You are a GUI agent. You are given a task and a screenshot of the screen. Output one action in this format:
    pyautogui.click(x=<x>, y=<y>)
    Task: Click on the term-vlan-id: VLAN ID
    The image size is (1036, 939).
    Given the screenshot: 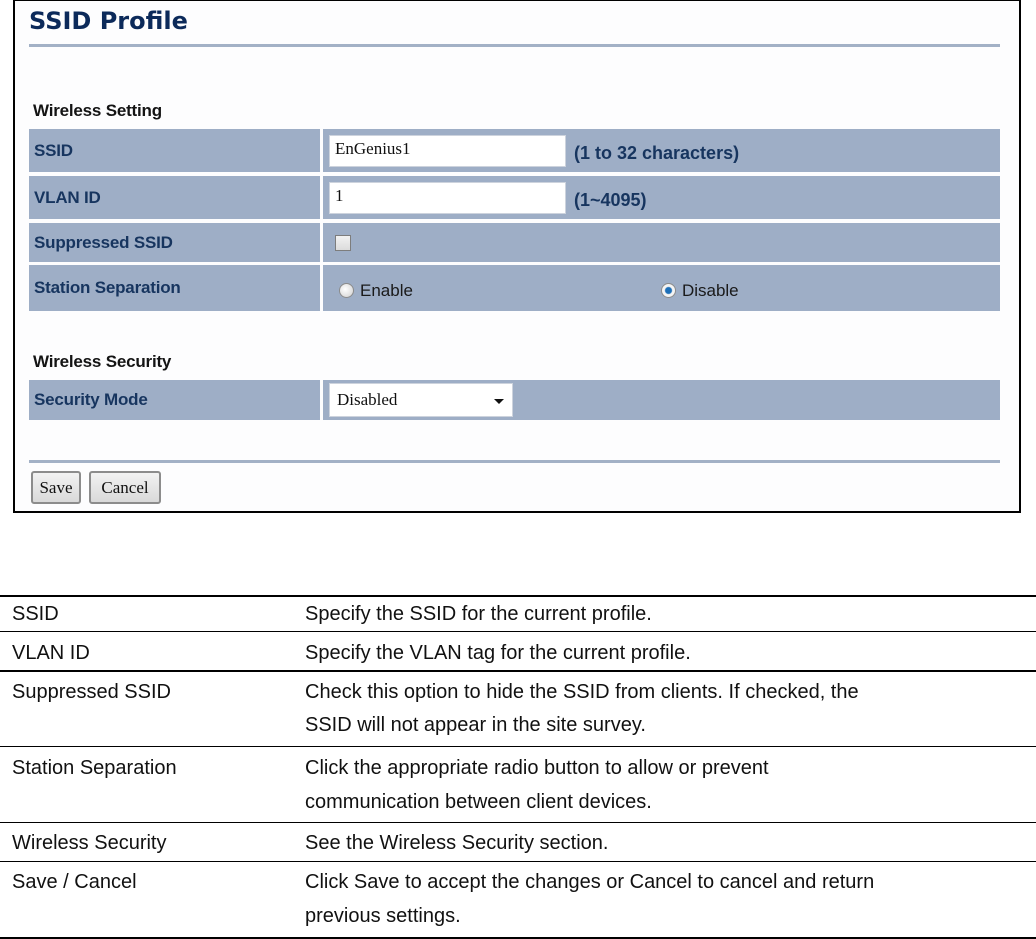 What is the action you would take?
    pyautogui.click(x=51, y=653)
    